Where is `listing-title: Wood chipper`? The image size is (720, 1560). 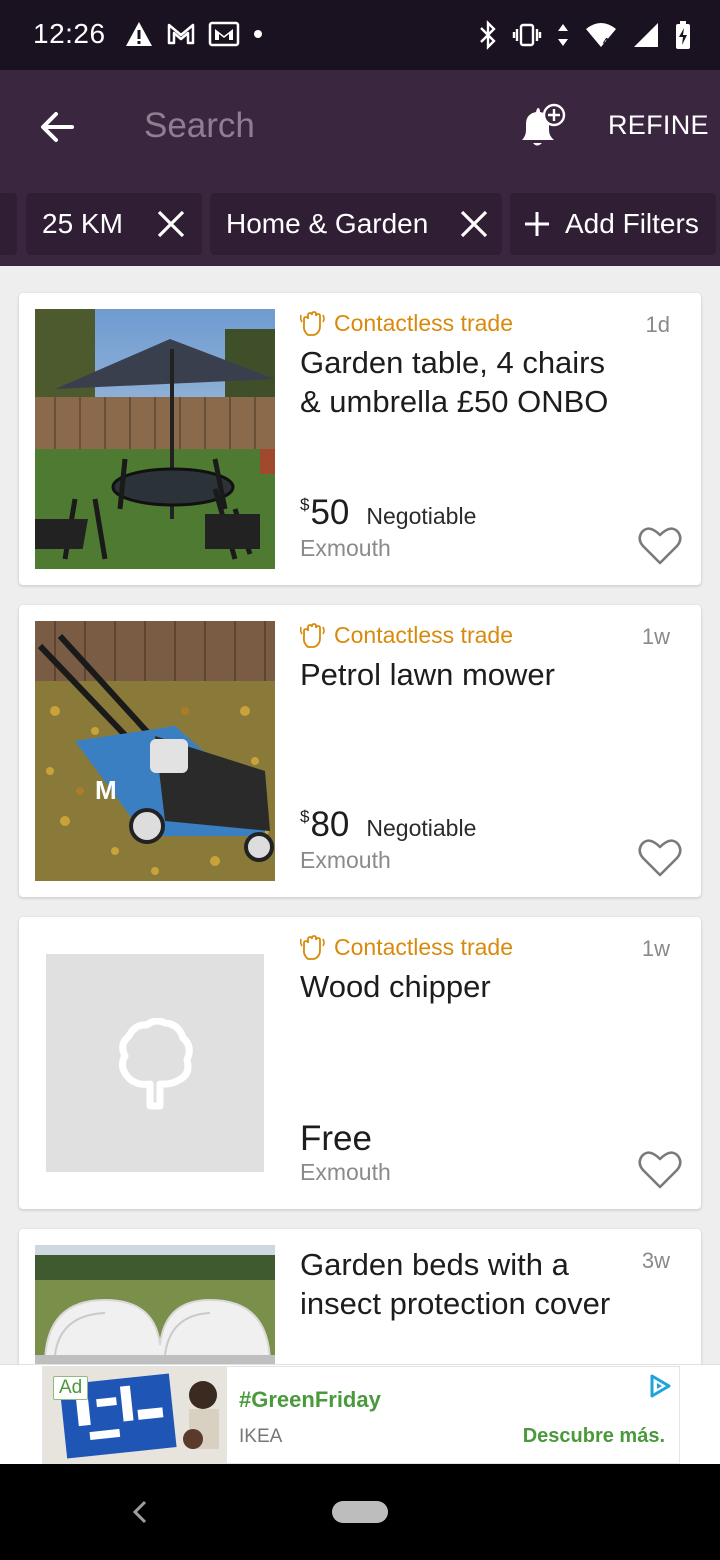
listing-title: Wood chipper is located at coordinates (395, 986).